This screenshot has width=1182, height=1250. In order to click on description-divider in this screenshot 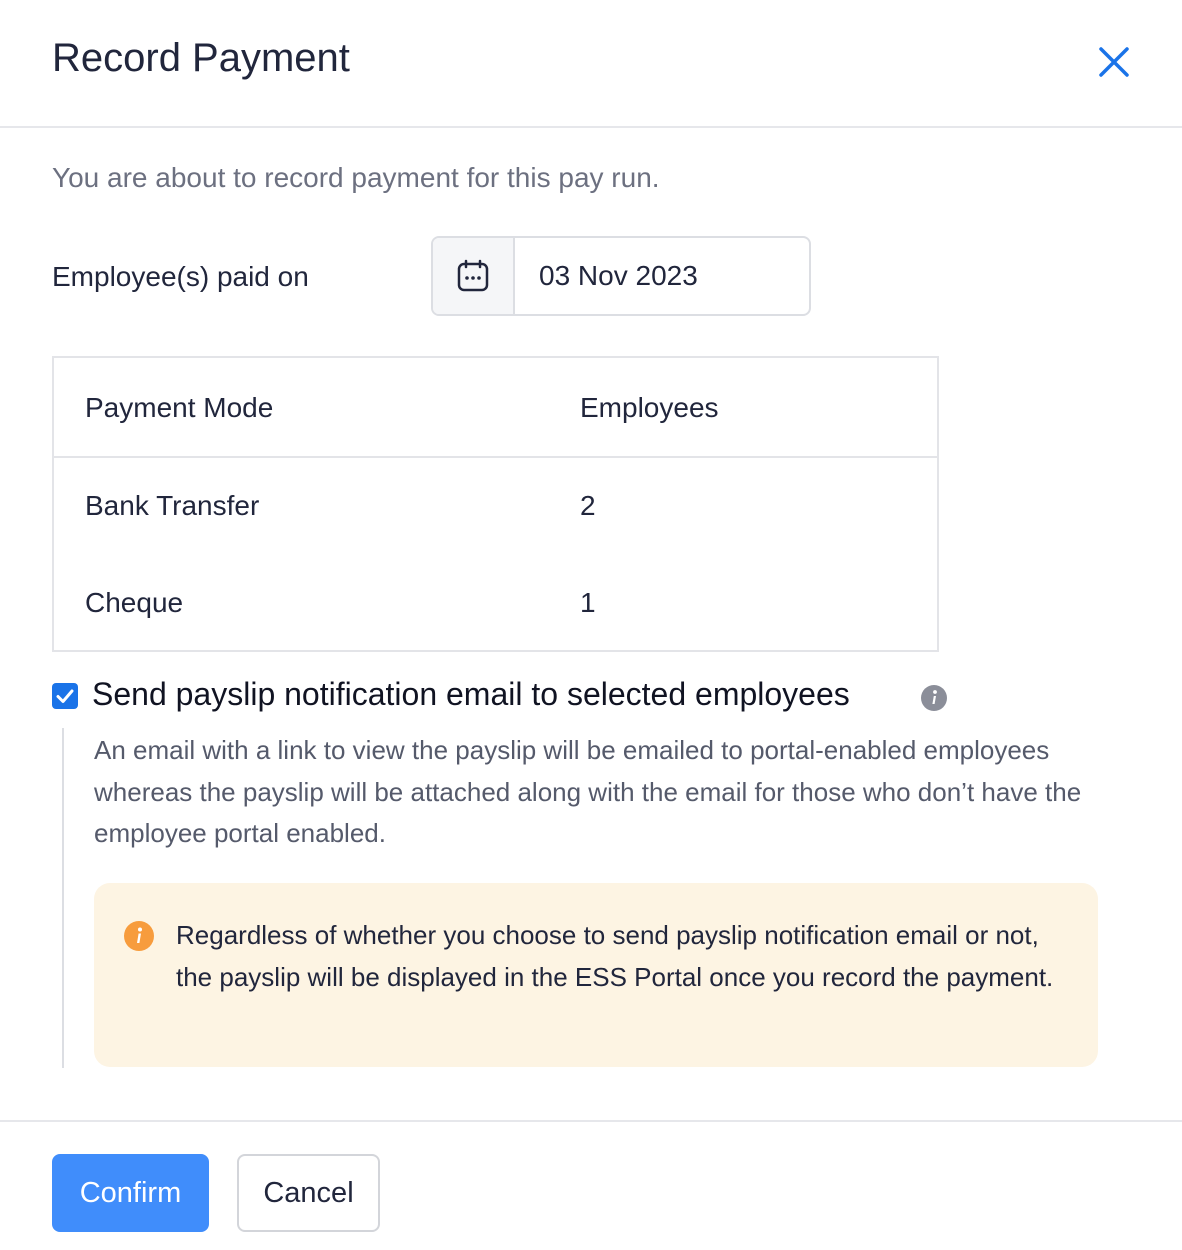, I will do `click(63, 898)`.